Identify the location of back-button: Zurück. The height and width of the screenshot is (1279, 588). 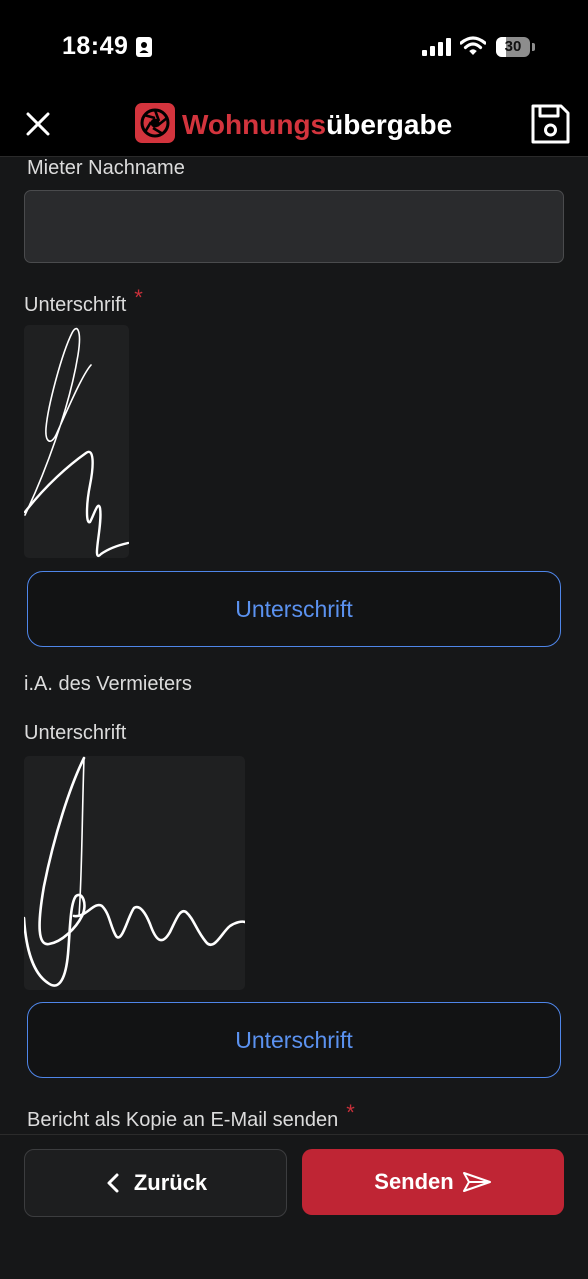
(155, 1183).